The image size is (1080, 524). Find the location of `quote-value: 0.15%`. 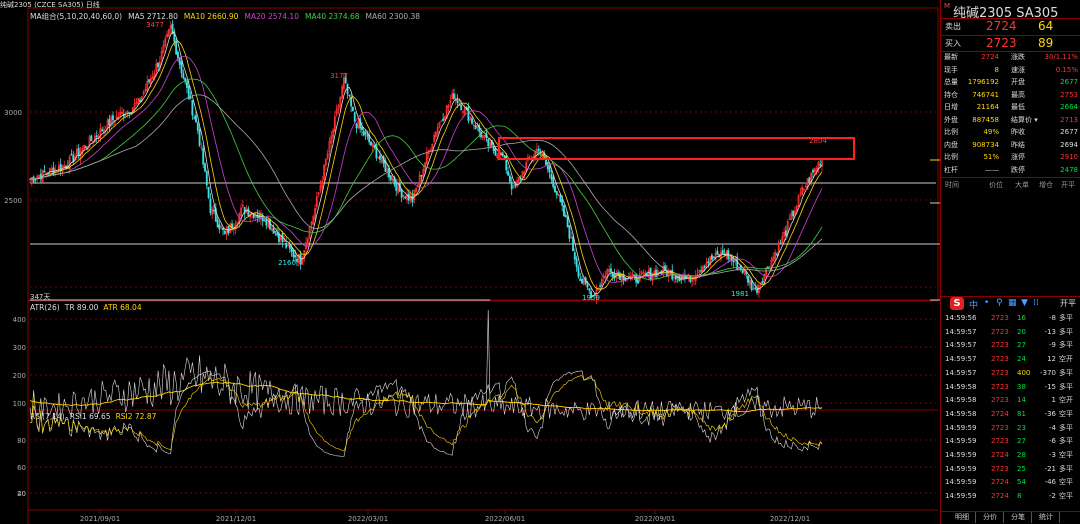

quote-value: 0.15% is located at coordinates (1066, 69).